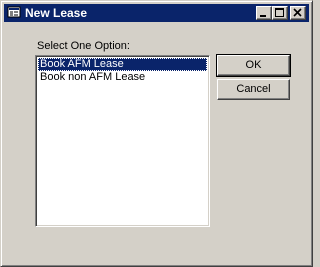  Describe the element at coordinates (264, 13) in the screenshot. I see `minimize-button` at that location.